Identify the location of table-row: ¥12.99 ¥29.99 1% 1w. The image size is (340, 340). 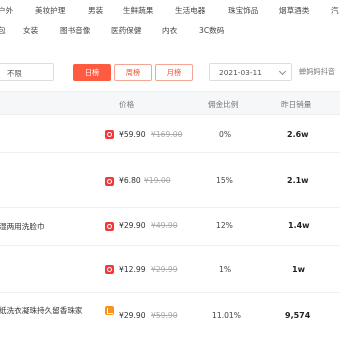
(170, 269).